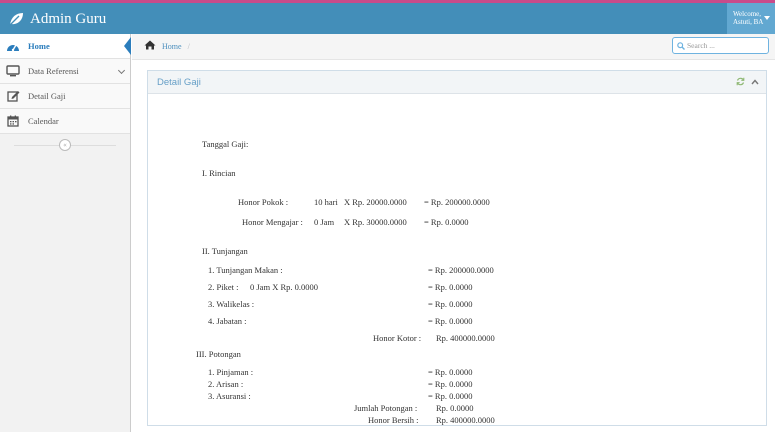  What do you see at coordinates (39, 46) in the screenshot?
I see `sidebar-item-label: Home` at bounding box center [39, 46].